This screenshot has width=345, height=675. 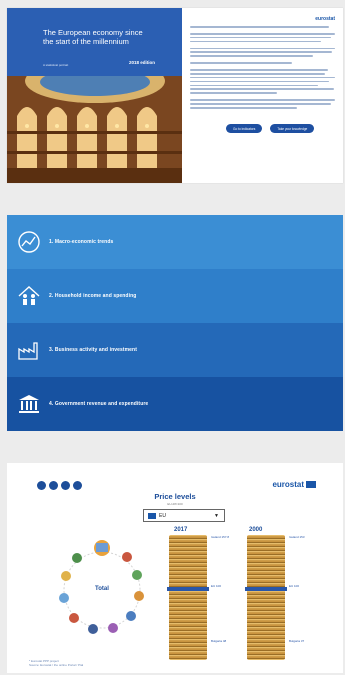 I want to click on menu-item-label: 3. Business activity and investment, so click(x=93, y=350).